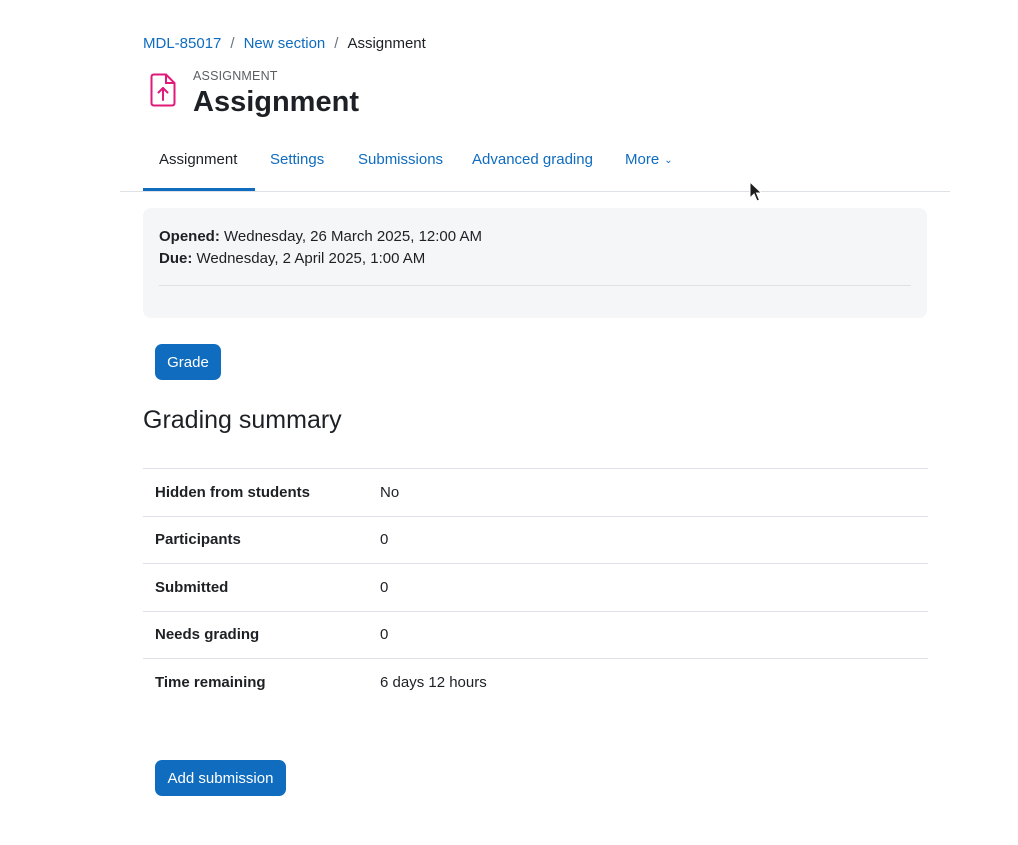  Describe the element at coordinates (242, 420) in the screenshot. I see `grading-summary-heading: Grading summary` at that location.